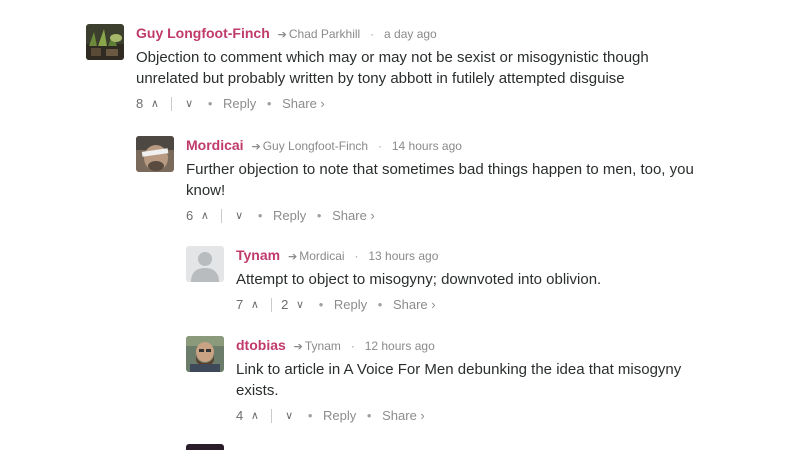  I want to click on comment-footer: 8 ∧ ∨ • Reply • Share ›, so click(436, 103).